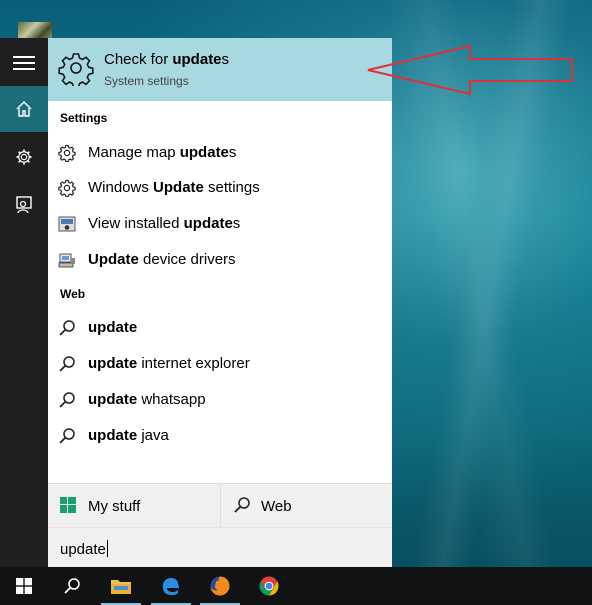 The width and height of the screenshot is (592, 605). Describe the element at coordinates (276, 506) in the screenshot. I see `web-label: Web` at that location.